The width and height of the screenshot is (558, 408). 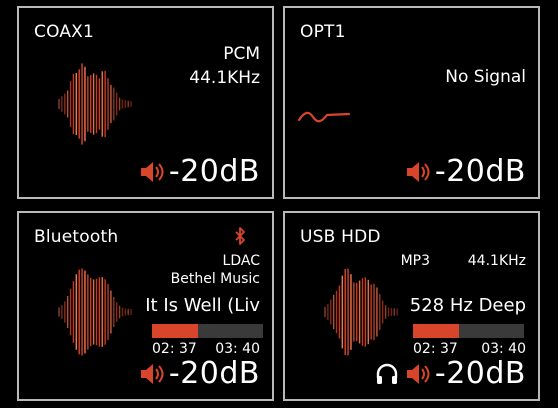 I want to click on source-label: USB HDD, so click(x=340, y=237).